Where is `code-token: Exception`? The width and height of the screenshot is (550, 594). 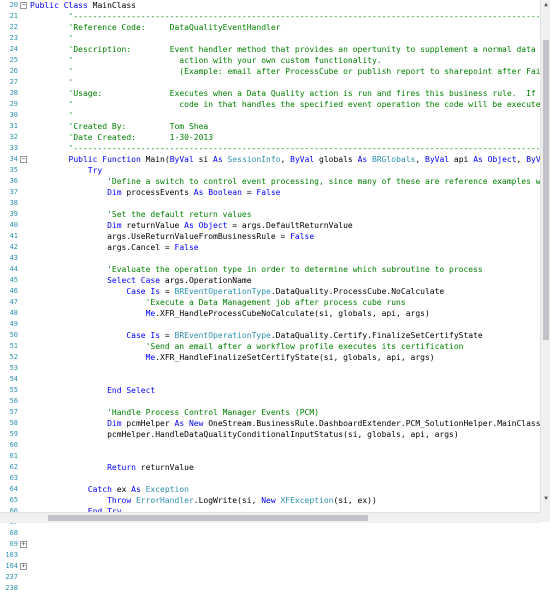
code-token: Exception is located at coordinates (167, 489).